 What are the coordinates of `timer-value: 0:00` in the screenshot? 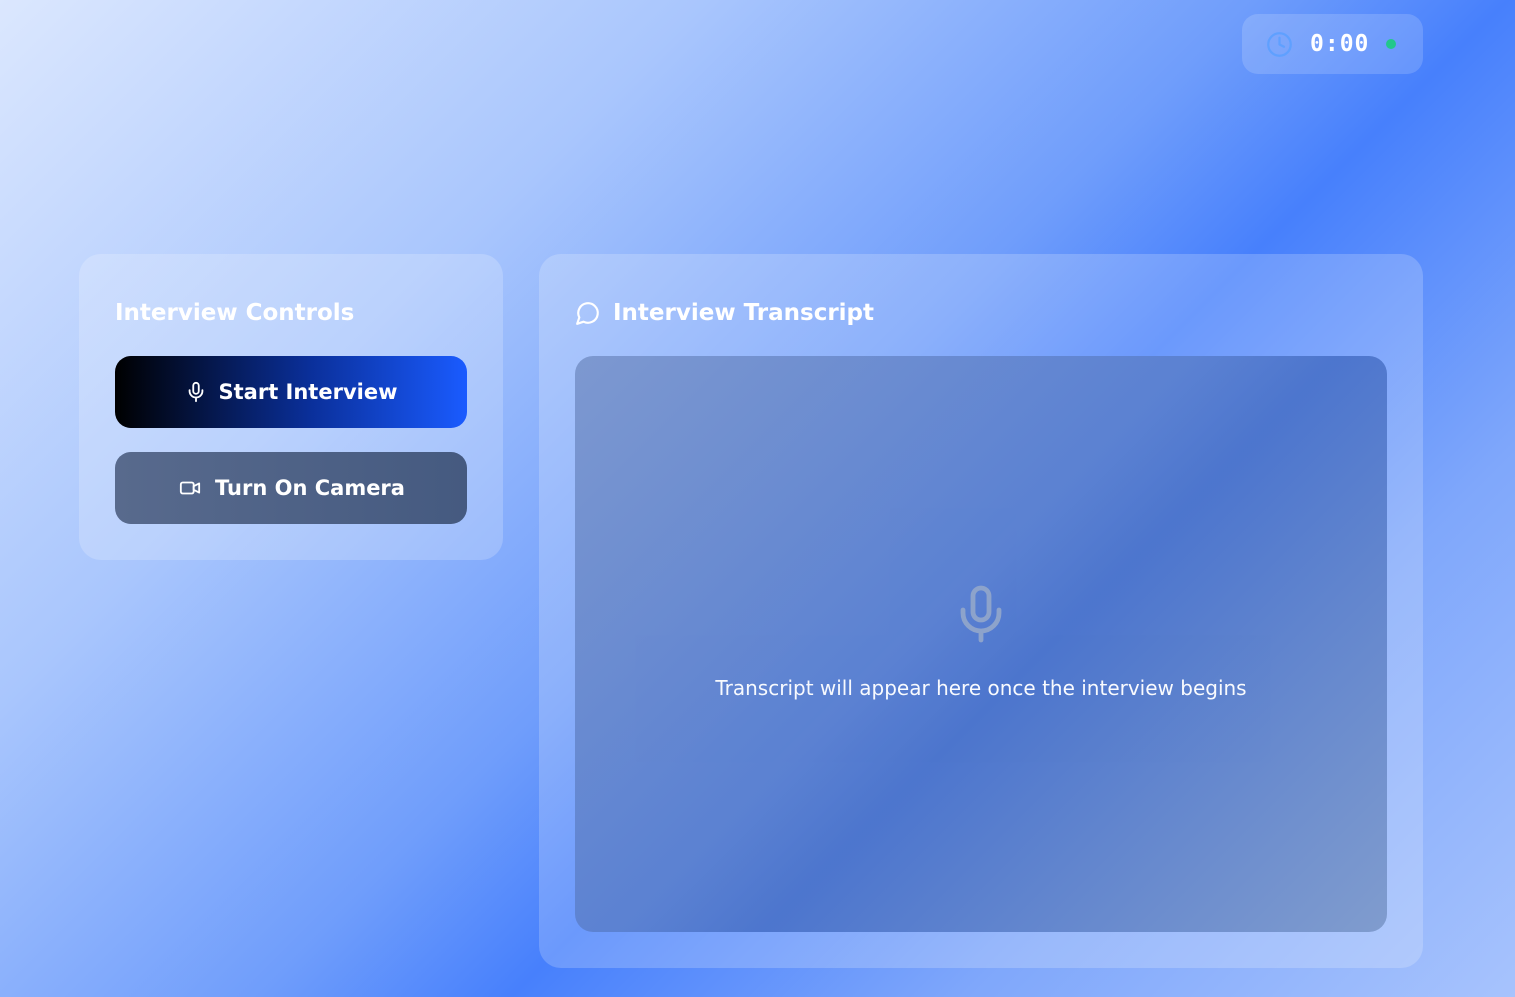 It's located at (1340, 44).